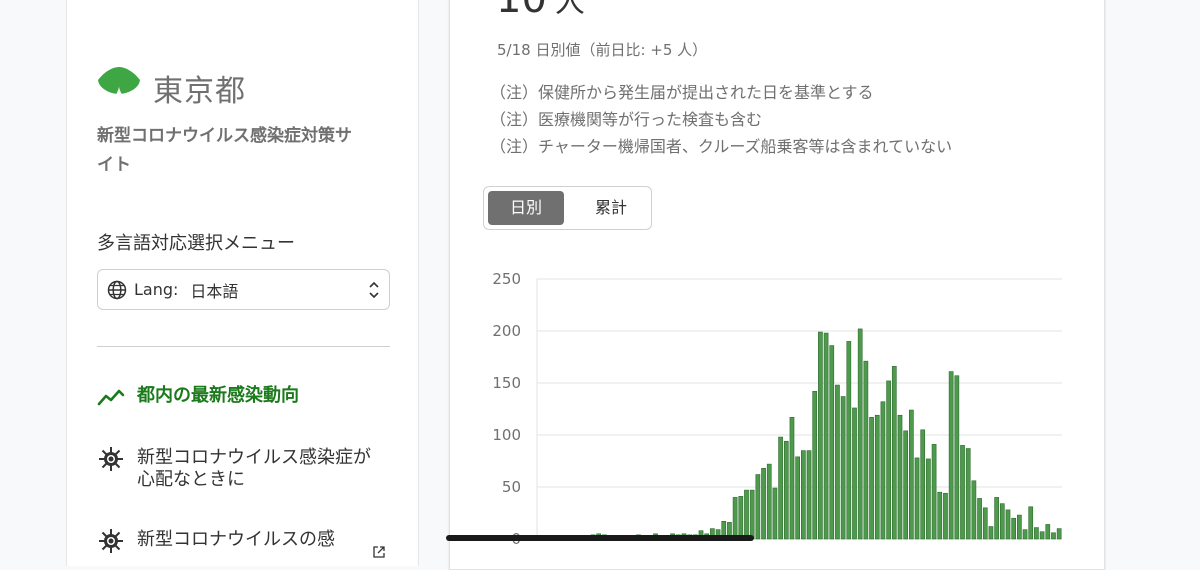 The width and height of the screenshot is (1200, 570). I want to click on chevron-up-down-icon, so click(374, 290).